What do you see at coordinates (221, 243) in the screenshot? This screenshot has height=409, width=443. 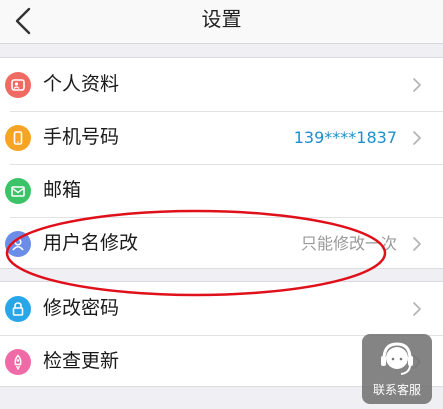 I see `settings-row-username: 用户名修改 只能修改一次` at bounding box center [221, 243].